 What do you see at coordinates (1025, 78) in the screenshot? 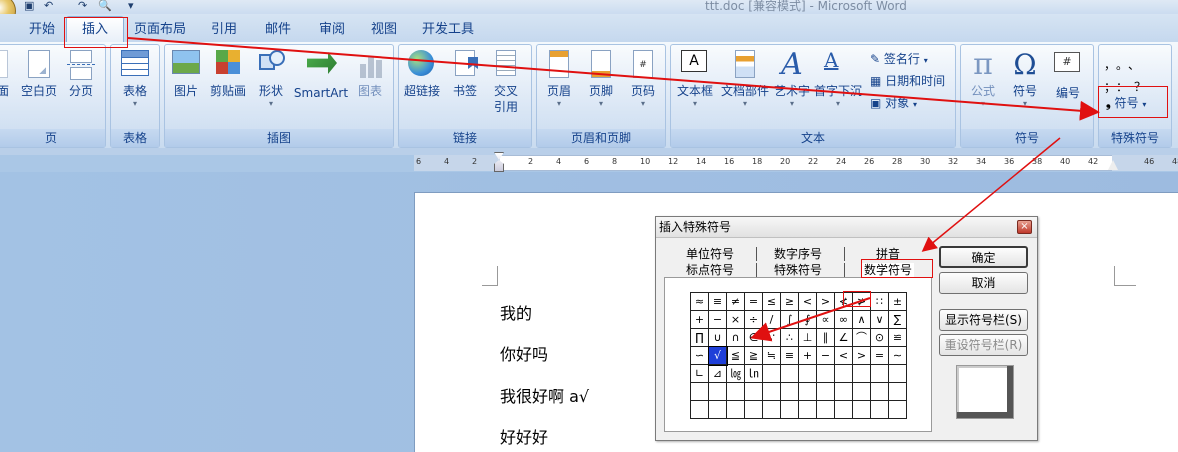
I see `symbol-button: Ω 符号 ▾` at bounding box center [1025, 78].